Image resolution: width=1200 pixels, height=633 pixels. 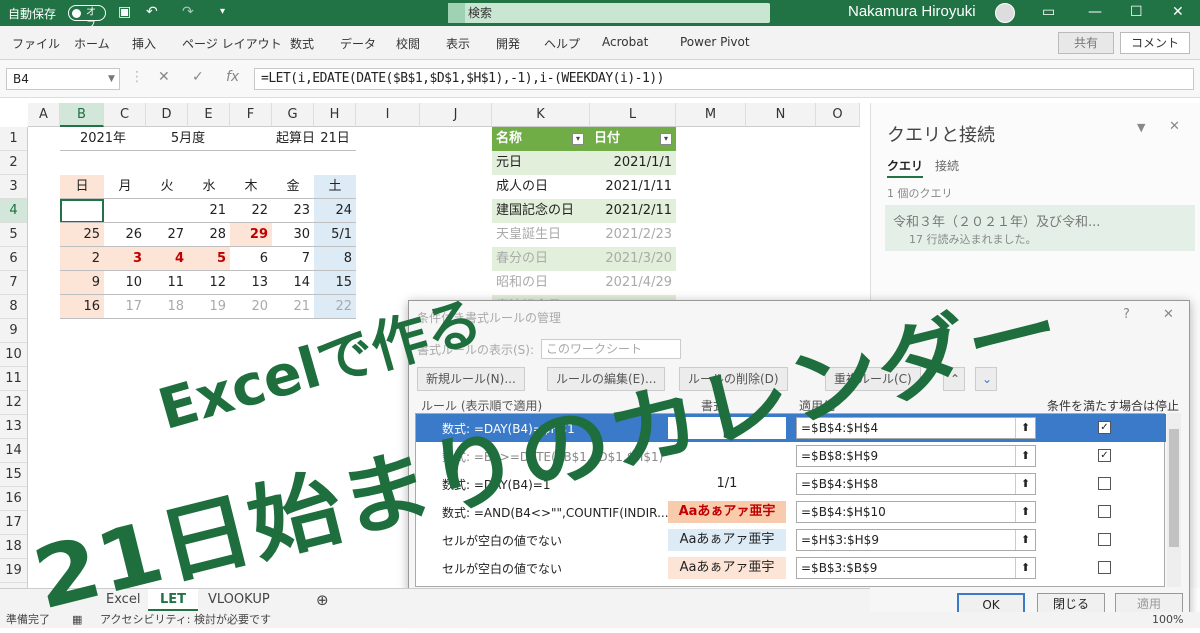 What do you see at coordinates (335, 211) in the screenshot?
I see `calendar-cell: 24` at bounding box center [335, 211].